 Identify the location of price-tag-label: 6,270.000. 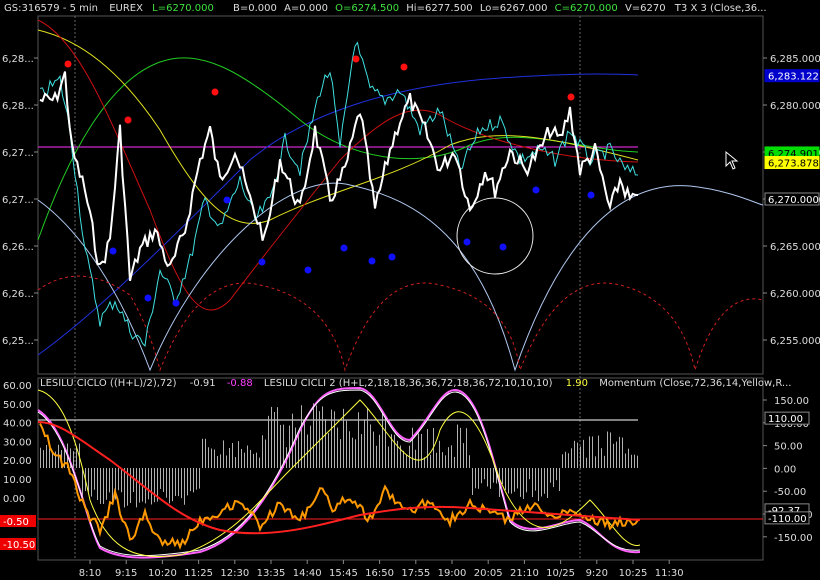
(793, 200).